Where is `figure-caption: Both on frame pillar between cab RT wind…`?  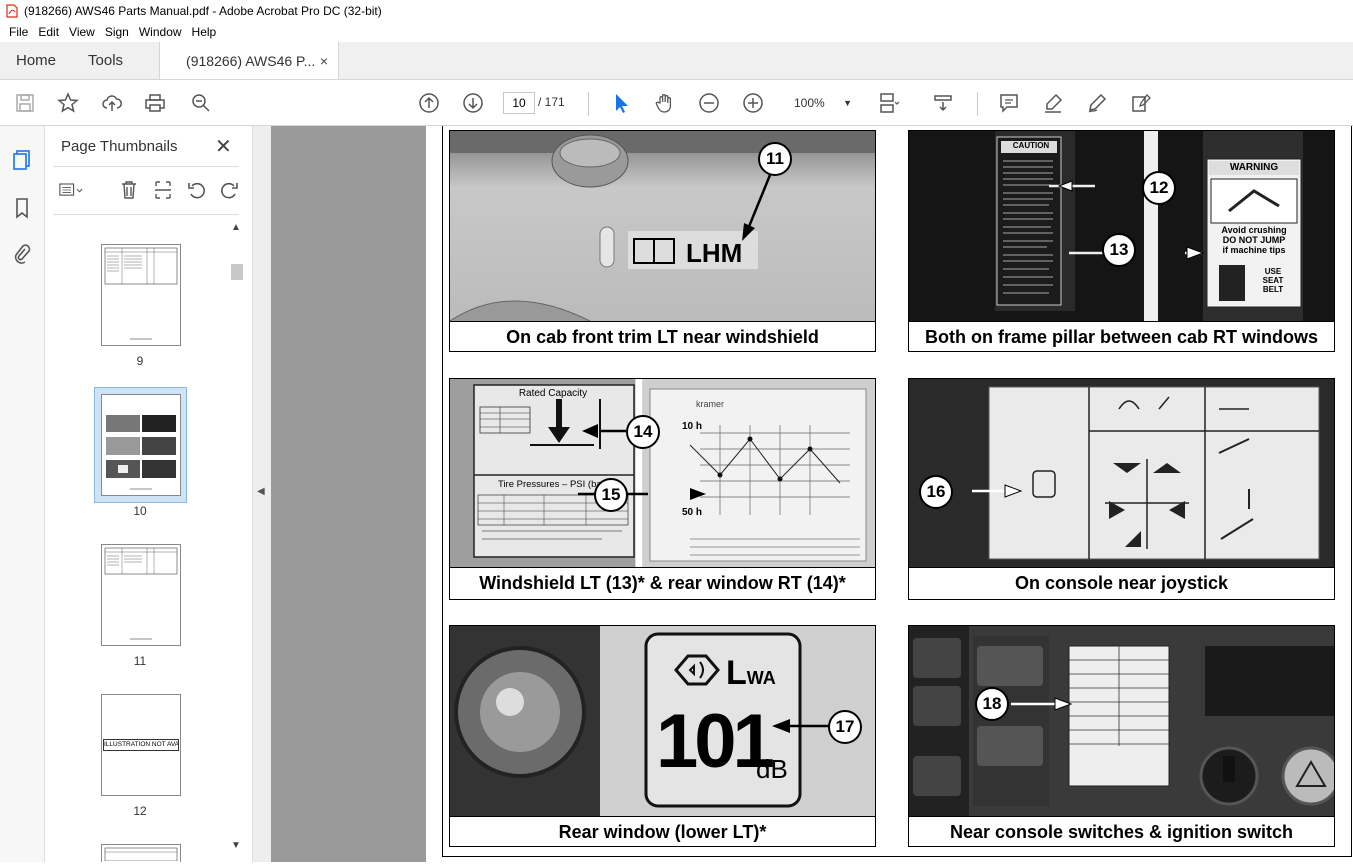
figure-caption: Both on frame pillar between cab RT wind… is located at coordinates (1121, 336).